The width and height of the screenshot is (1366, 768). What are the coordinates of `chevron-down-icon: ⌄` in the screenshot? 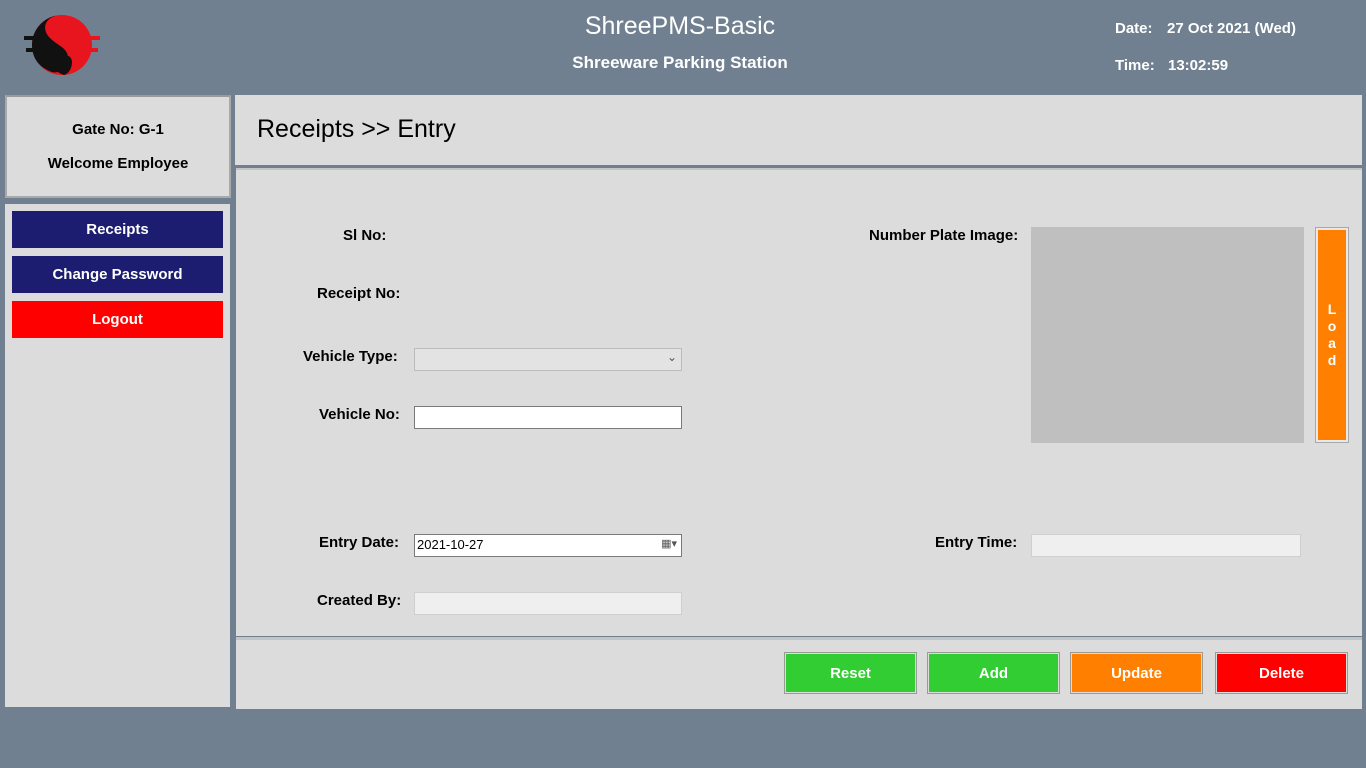 It's located at (671, 357).